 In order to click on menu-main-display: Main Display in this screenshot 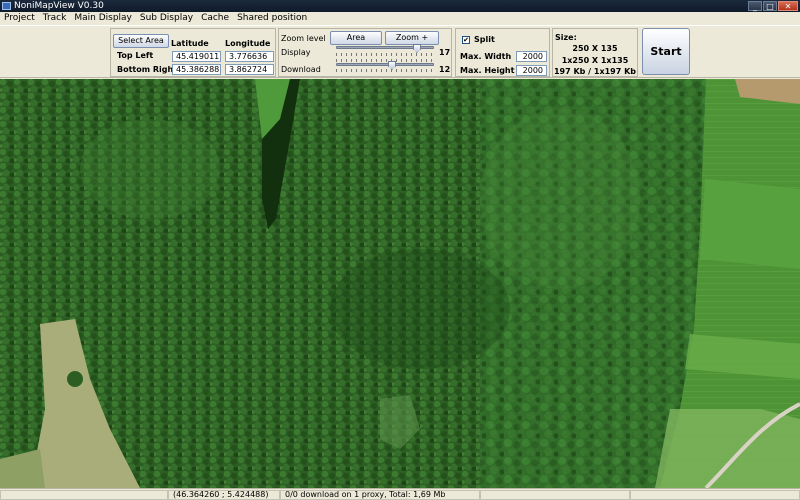, I will do `click(103, 18)`.